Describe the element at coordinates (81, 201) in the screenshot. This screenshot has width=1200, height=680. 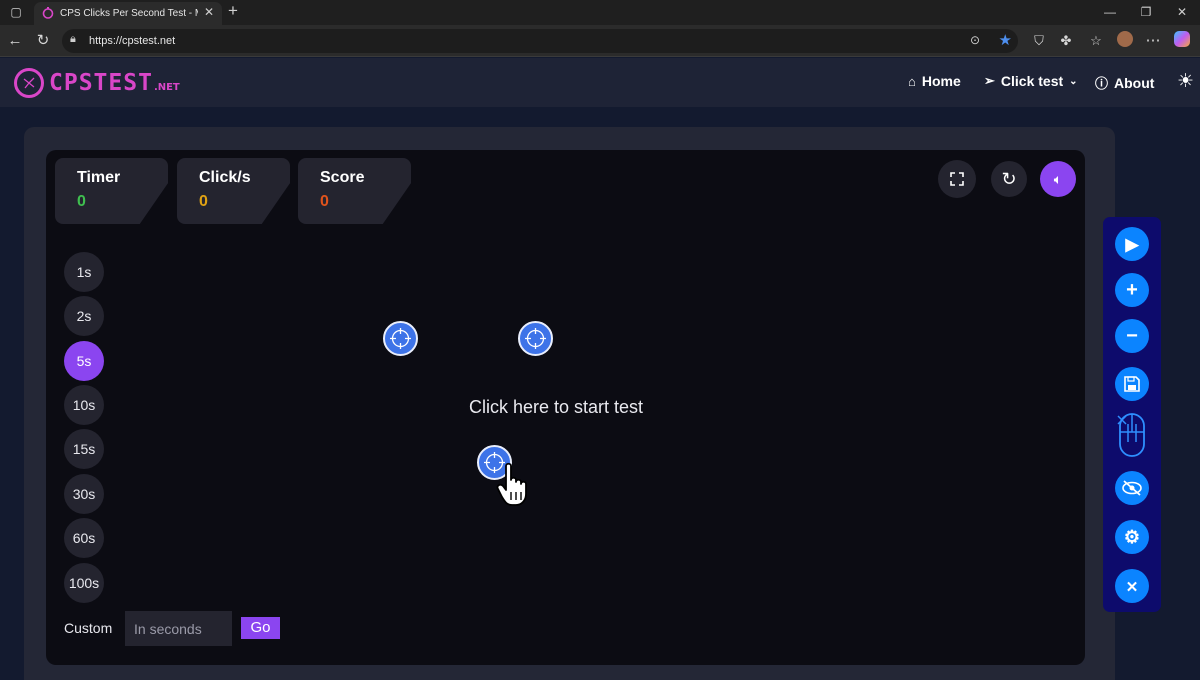
I see `timer-value: 0` at that location.